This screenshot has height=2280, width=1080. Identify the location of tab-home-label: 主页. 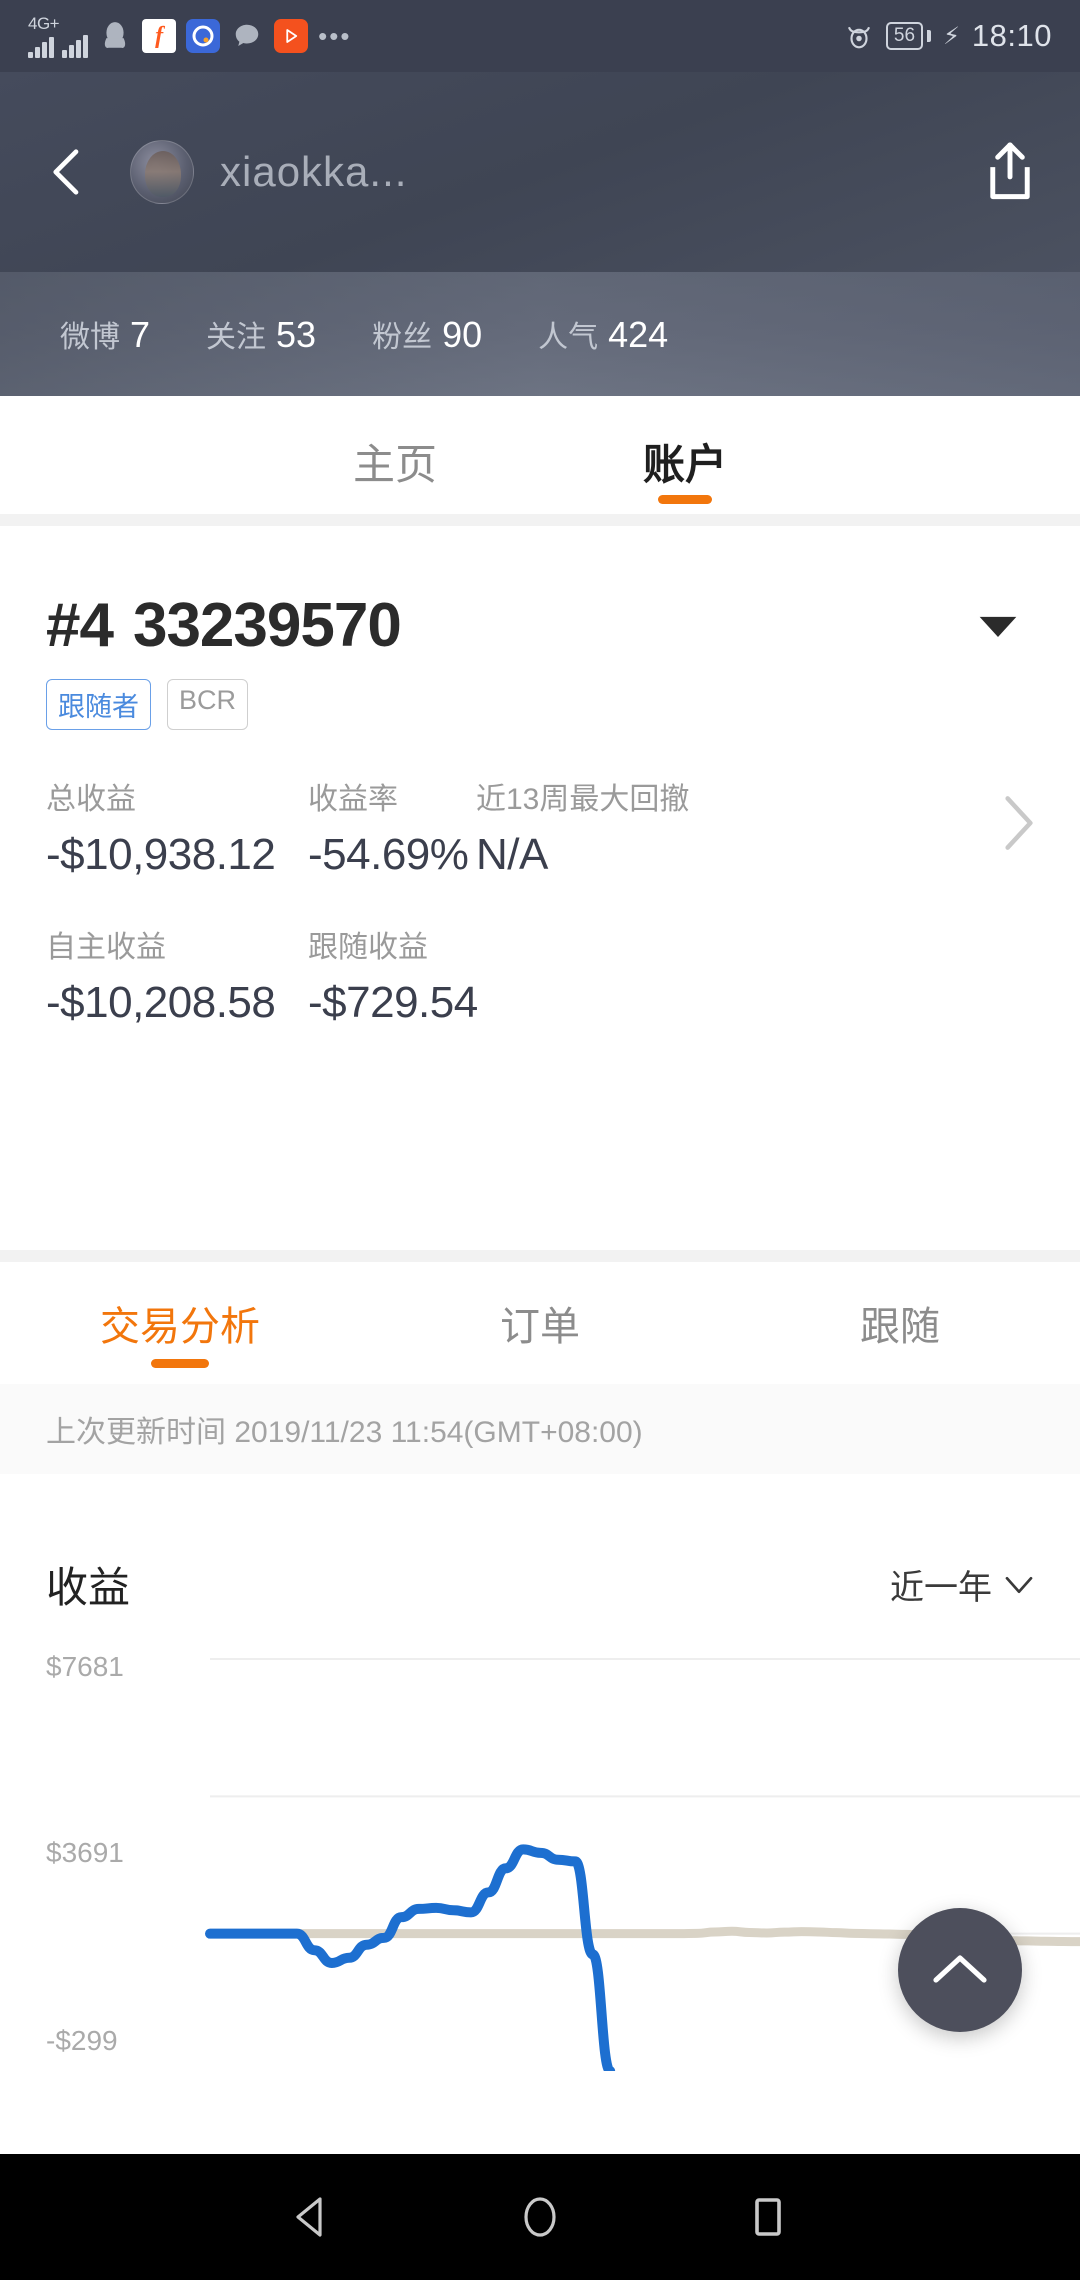
(394, 464).